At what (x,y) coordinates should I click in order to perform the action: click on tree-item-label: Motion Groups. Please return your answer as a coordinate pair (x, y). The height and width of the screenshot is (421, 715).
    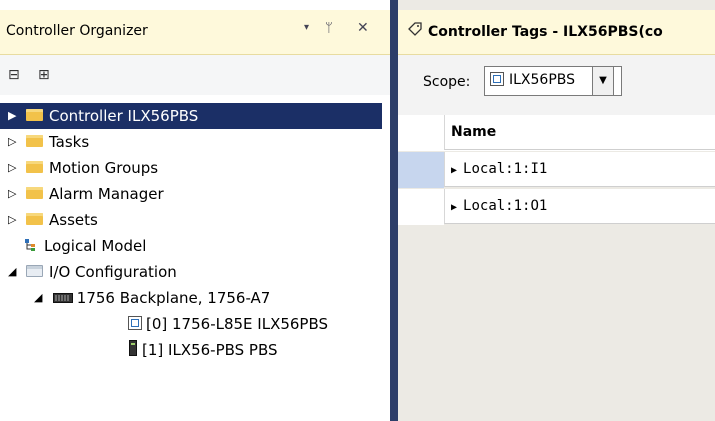
    Looking at the image, I should click on (104, 168).